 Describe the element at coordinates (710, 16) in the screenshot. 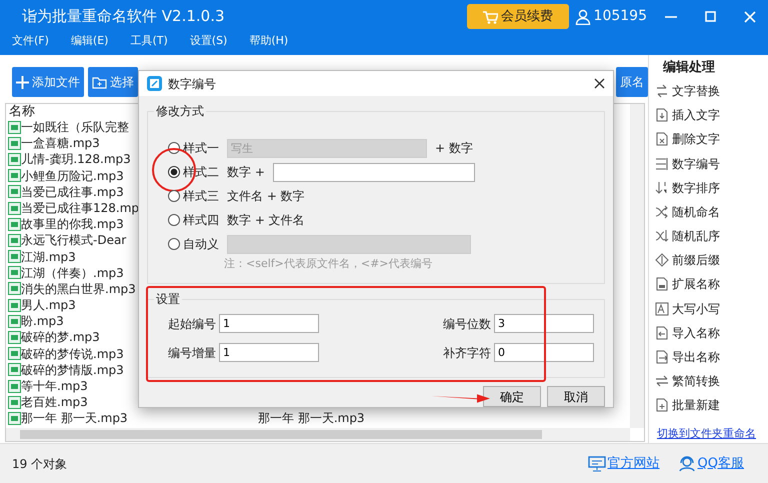

I see `maximize-icon` at that location.